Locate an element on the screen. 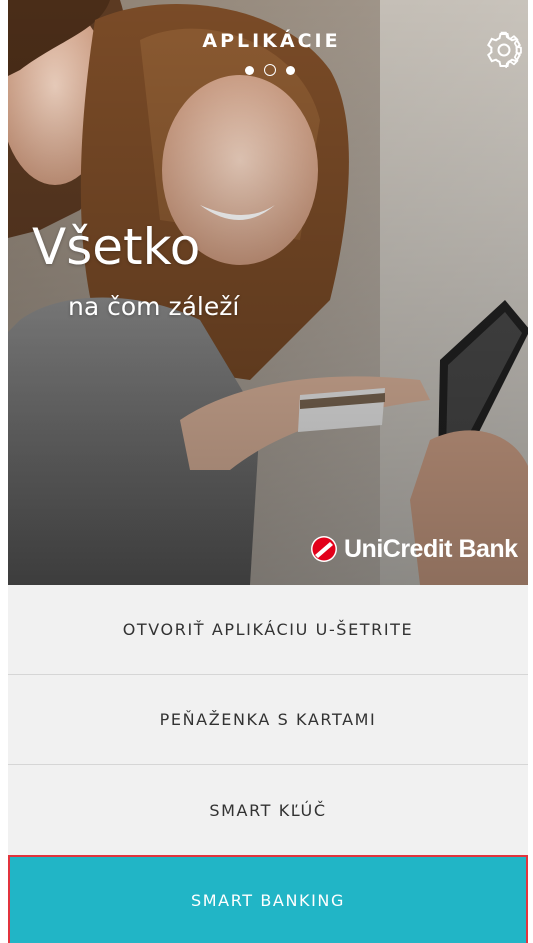  brand-logo-block: UniCredit Bank is located at coordinates (414, 549).